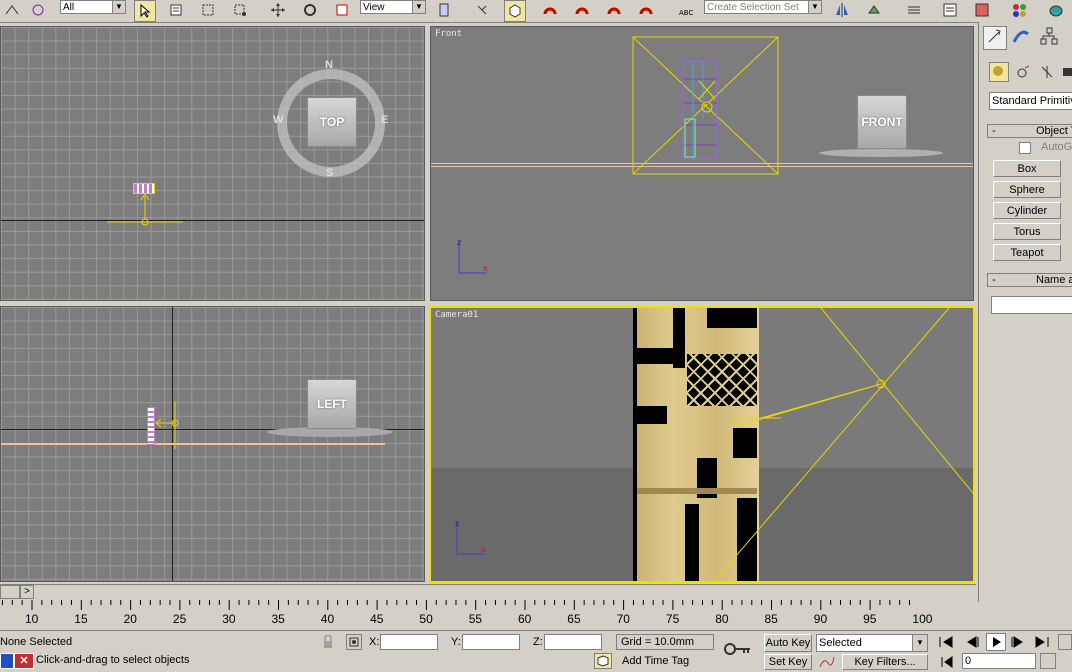  Describe the element at coordinates (982, 10) in the screenshot. I see `schematic-view-button` at that location.